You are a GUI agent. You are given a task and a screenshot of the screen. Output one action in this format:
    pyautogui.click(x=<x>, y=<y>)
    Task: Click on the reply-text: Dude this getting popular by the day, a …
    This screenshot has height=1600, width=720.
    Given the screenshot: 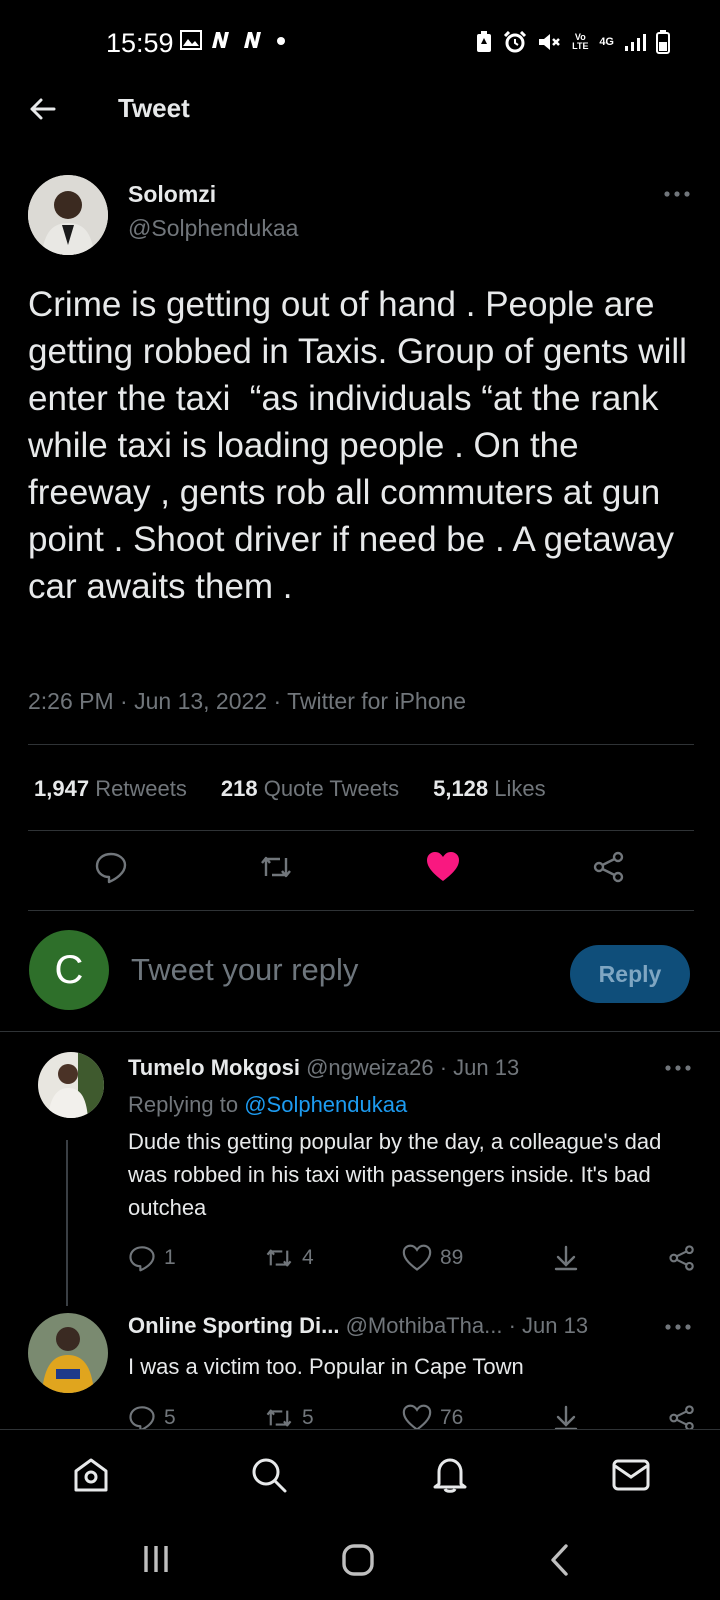 What is the action you would take?
    pyautogui.click(x=395, y=1174)
    